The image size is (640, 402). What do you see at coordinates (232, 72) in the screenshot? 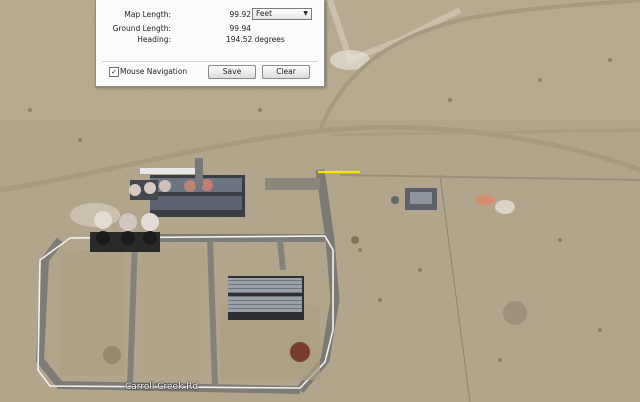
I see `save-button: Save` at bounding box center [232, 72].